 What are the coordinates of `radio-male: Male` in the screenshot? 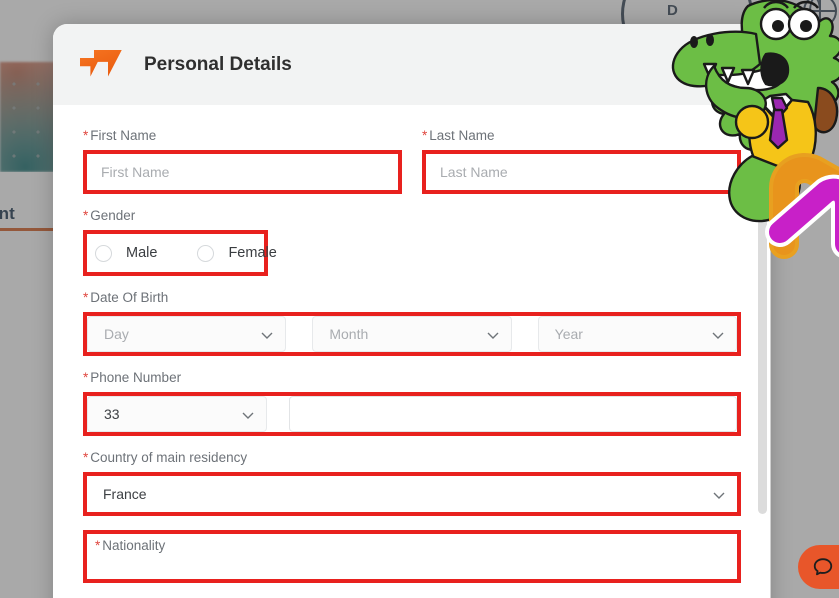 It's located at (126, 253).